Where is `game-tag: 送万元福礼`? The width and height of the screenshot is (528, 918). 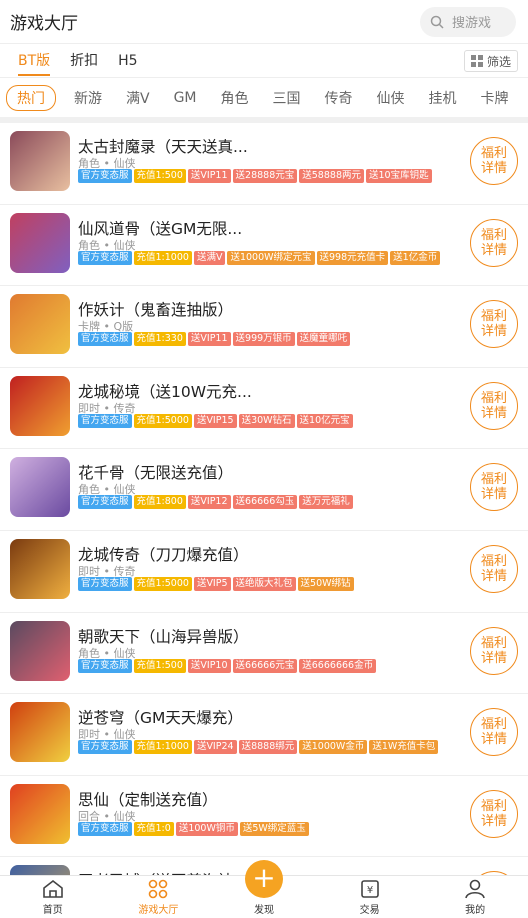 game-tag: 送万元福礼 is located at coordinates (326, 502).